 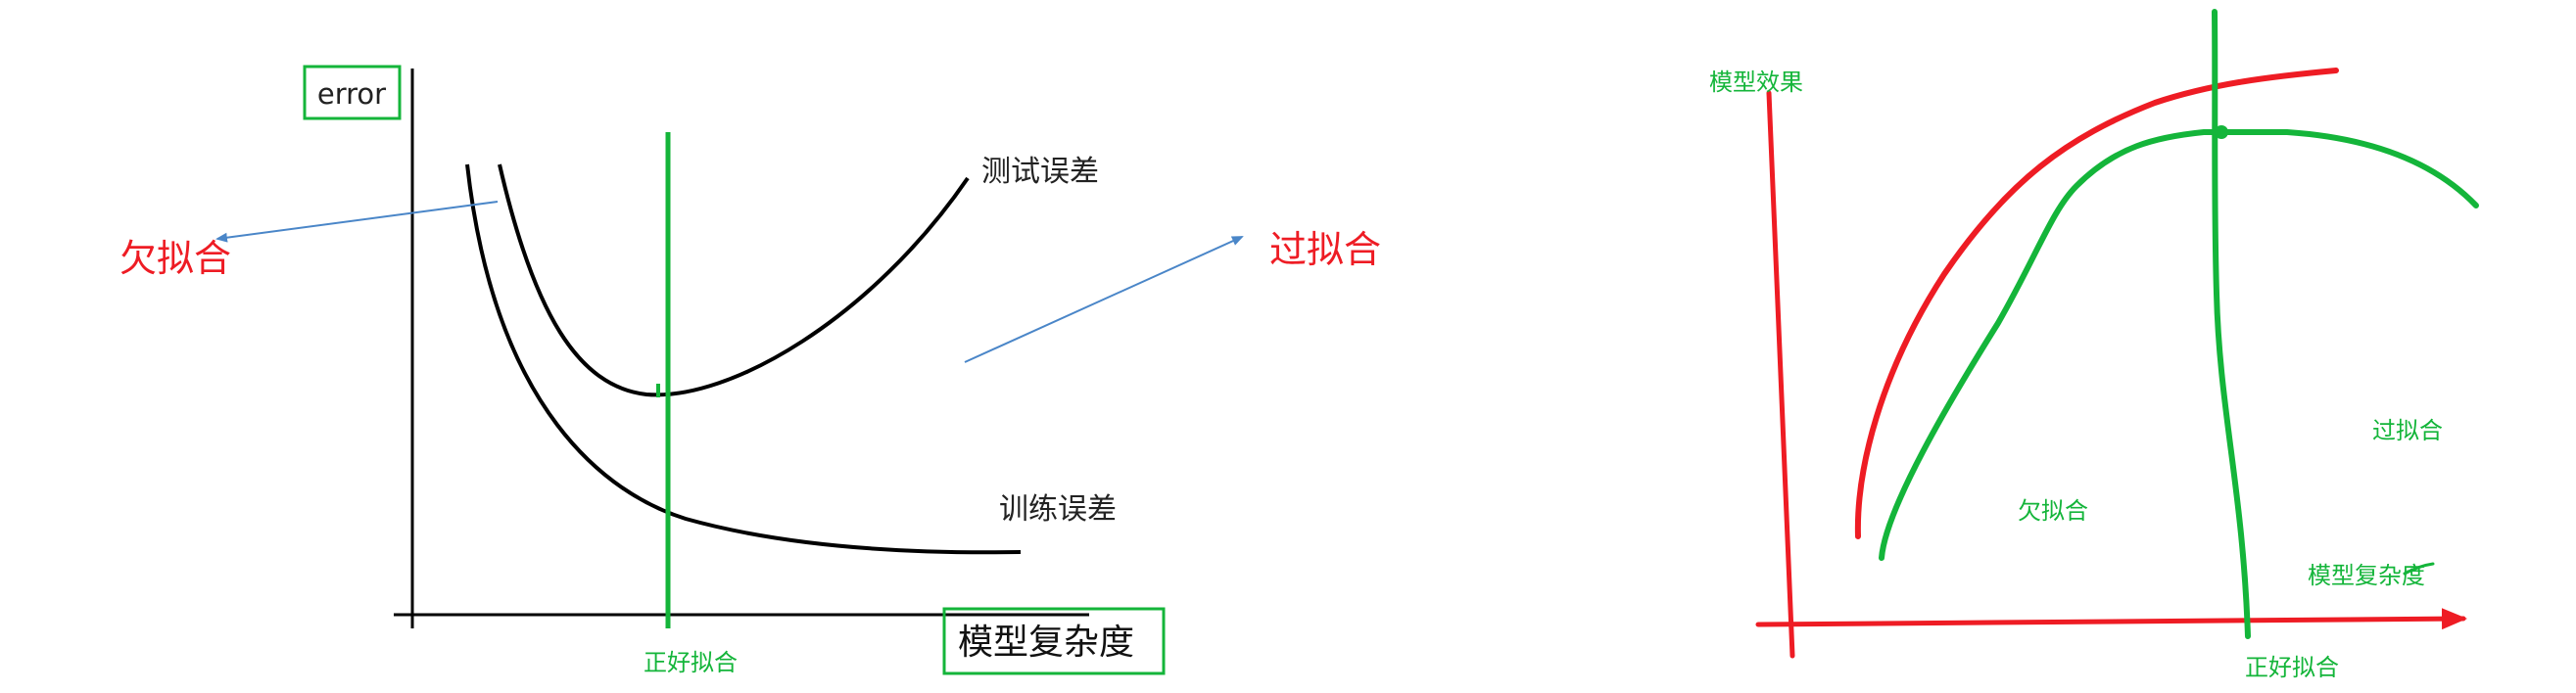 I want to click on train-error-curve, so click(x=744, y=359).